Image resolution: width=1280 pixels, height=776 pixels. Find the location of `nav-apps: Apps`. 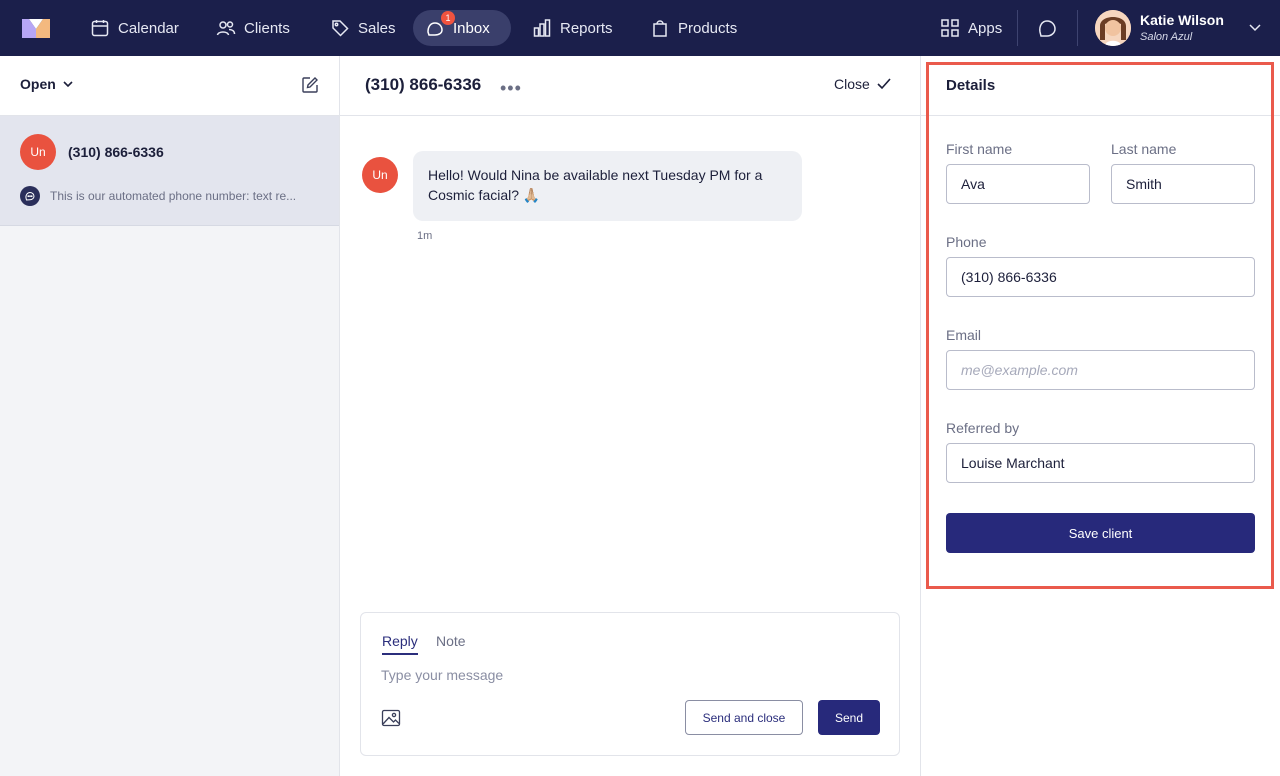

nav-apps: Apps is located at coordinates (971, 28).